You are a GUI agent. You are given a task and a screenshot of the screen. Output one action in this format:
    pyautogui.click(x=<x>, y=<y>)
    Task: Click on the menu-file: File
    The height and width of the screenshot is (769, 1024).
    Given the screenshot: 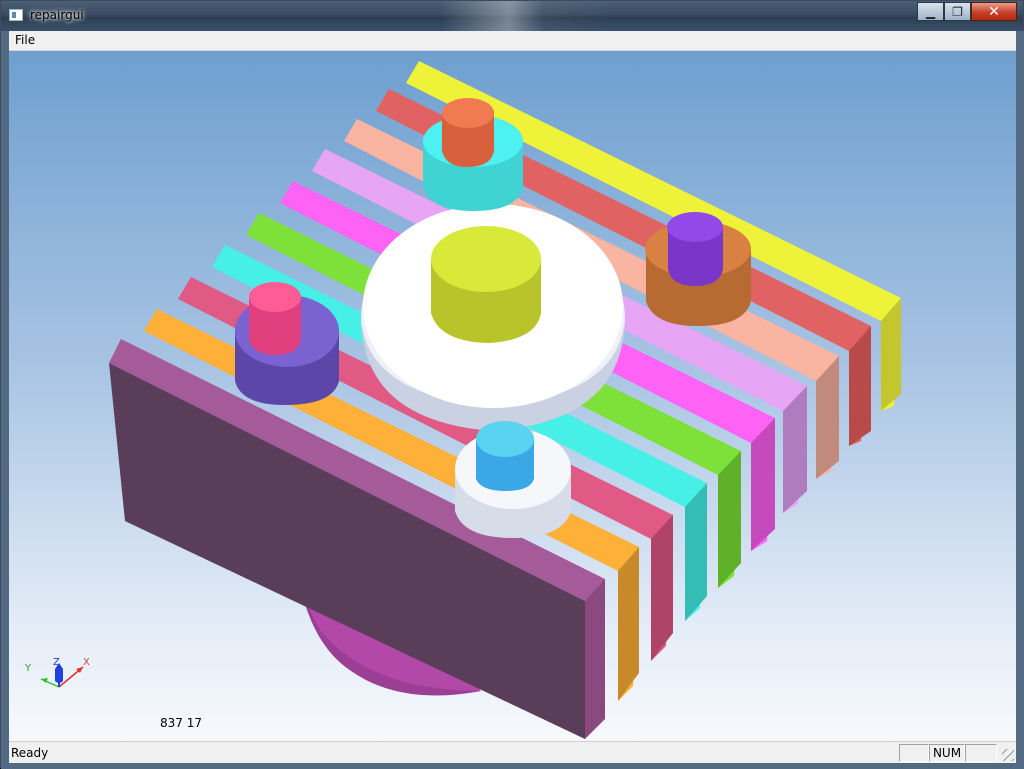 What is the action you would take?
    pyautogui.click(x=25, y=40)
    